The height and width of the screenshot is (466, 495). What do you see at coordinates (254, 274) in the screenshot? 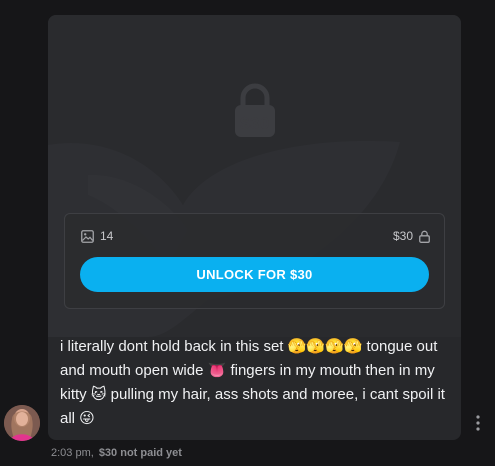
I see `unlock-button: UNLOCK FOR $30` at bounding box center [254, 274].